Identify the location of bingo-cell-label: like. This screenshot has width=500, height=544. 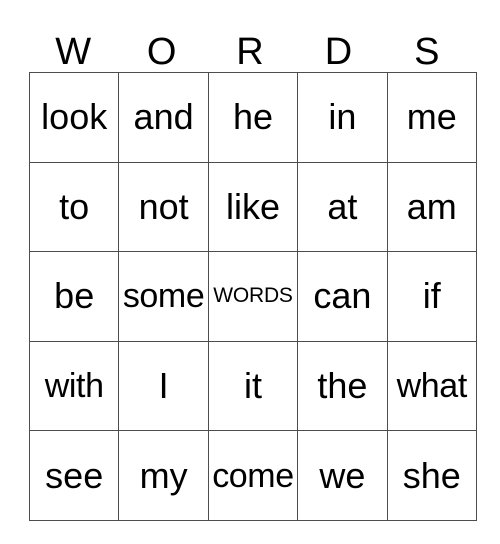
(252, 206).